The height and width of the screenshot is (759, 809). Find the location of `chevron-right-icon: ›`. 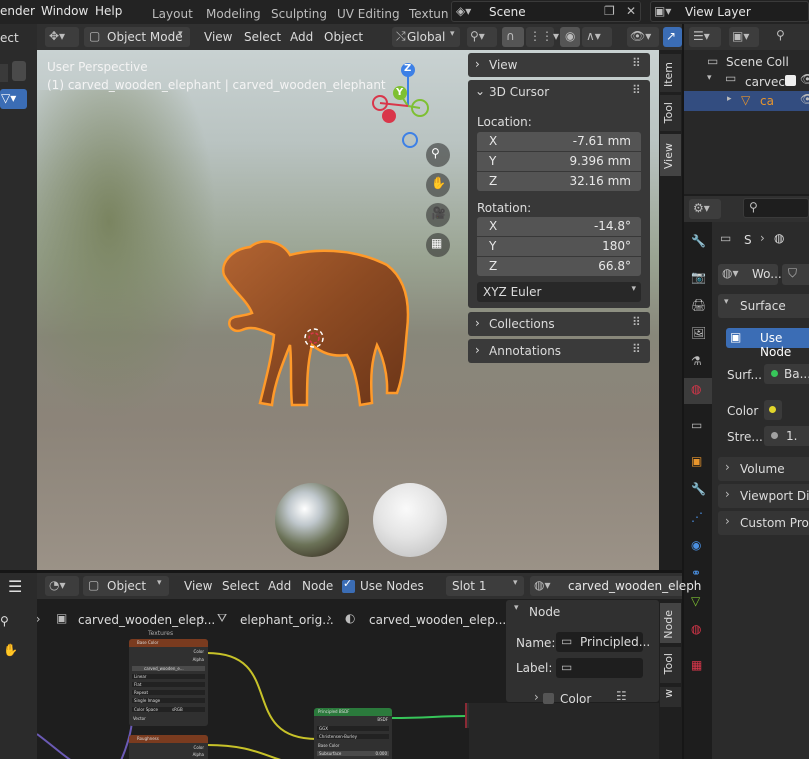

chevron-right-icon: › is located at coordinates (536, 697).